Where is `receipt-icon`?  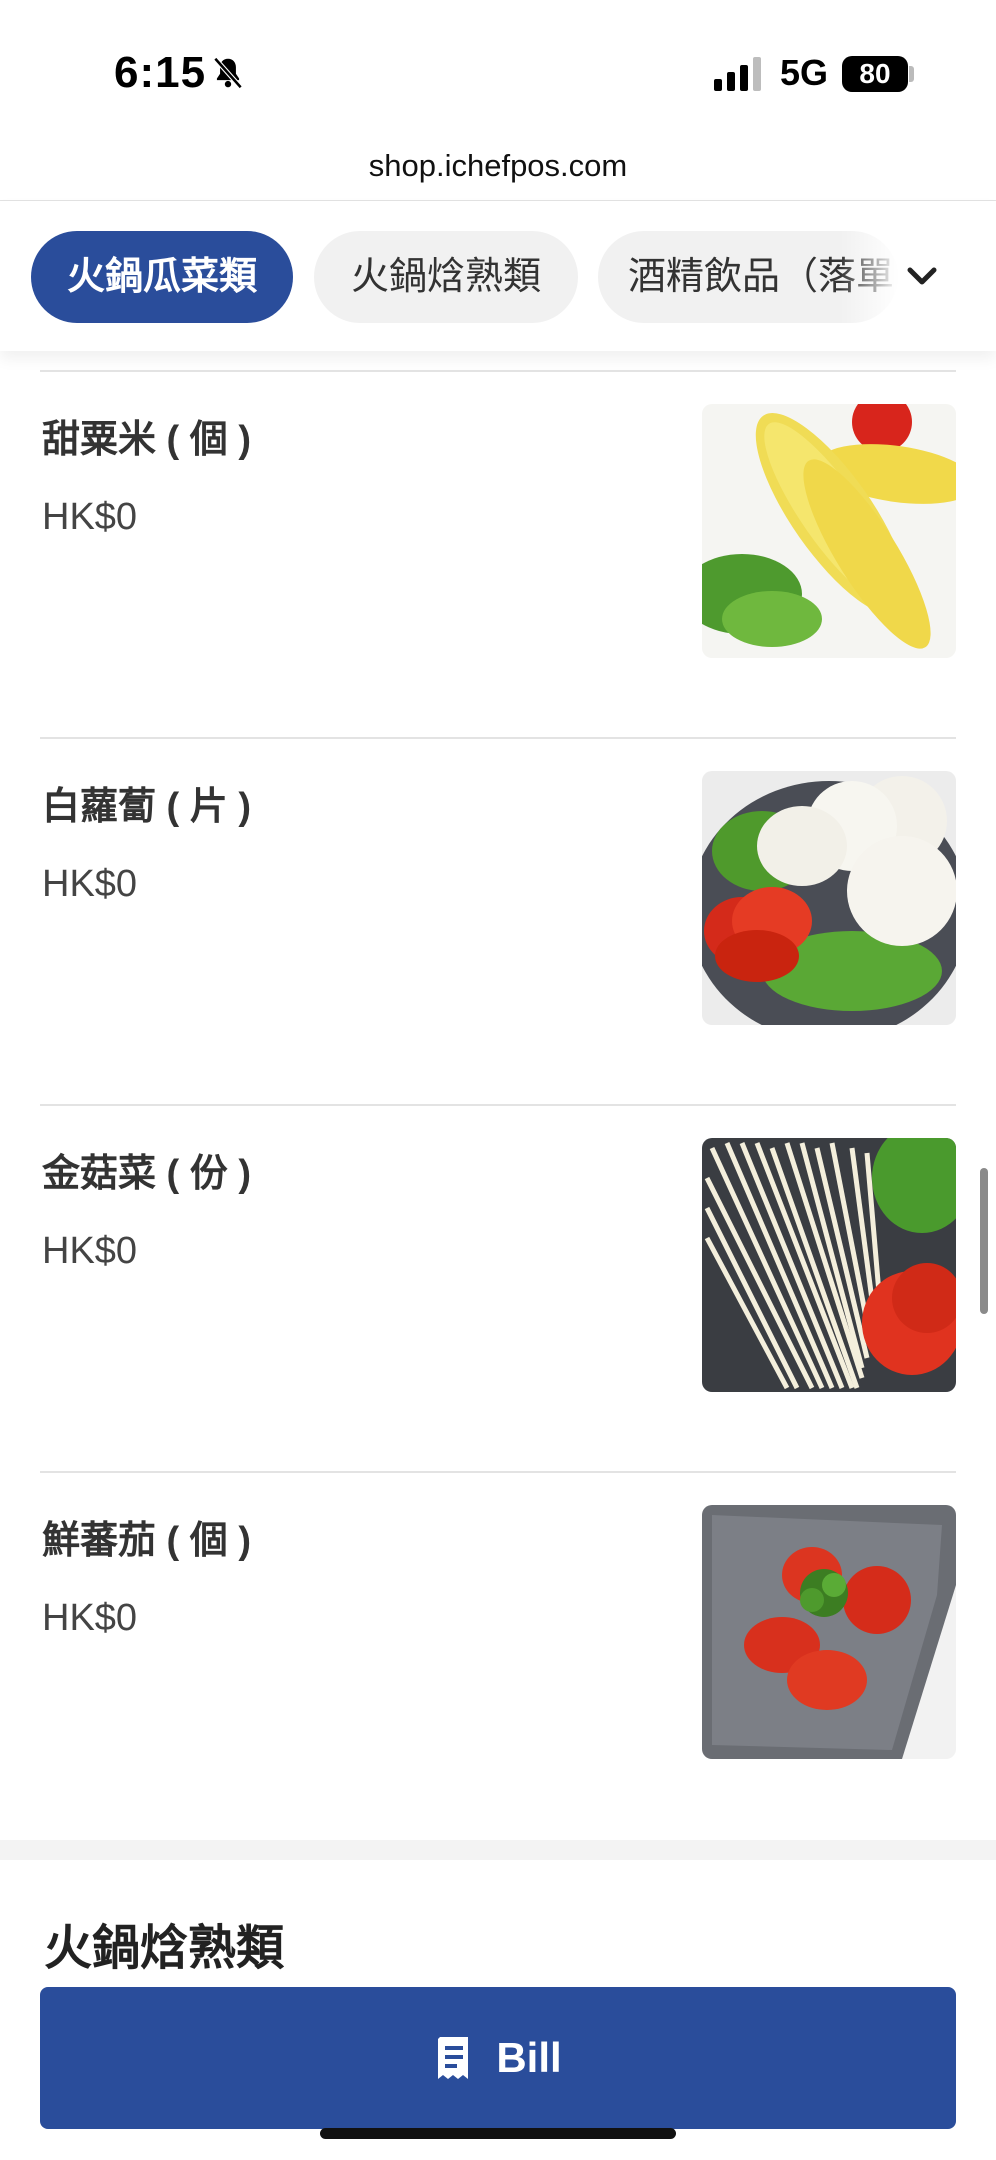 receipt-icon is located at coordinates (453, 2058).